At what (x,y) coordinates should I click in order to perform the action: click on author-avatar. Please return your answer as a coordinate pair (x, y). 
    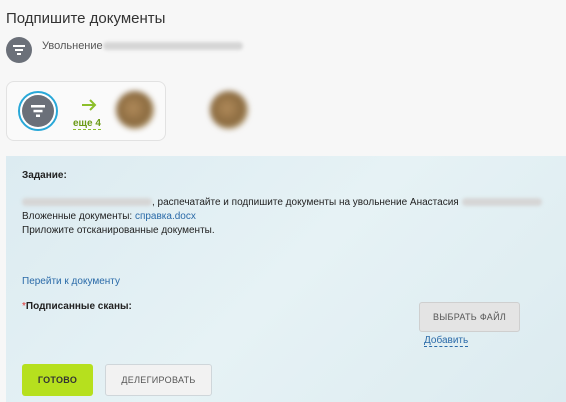
    Looking at the image, I should click on (38, 111).